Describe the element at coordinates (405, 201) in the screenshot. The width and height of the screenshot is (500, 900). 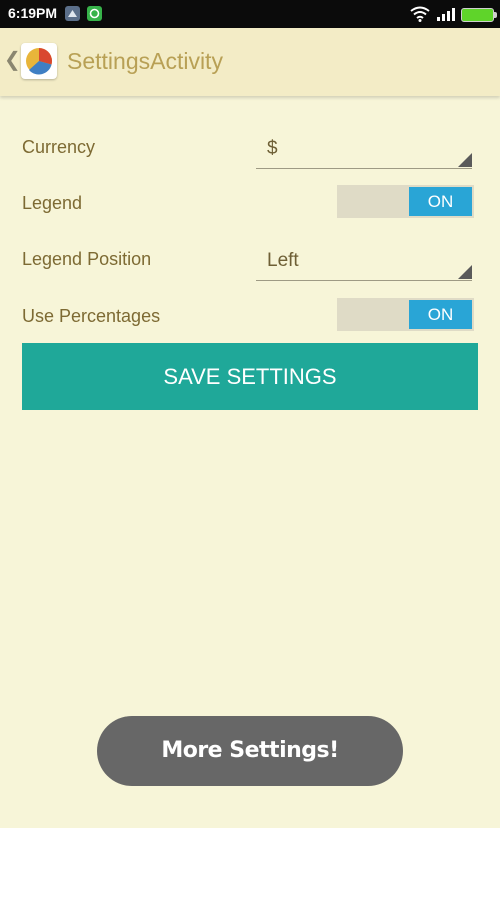
I see `legend-toggle: ON` at that location.